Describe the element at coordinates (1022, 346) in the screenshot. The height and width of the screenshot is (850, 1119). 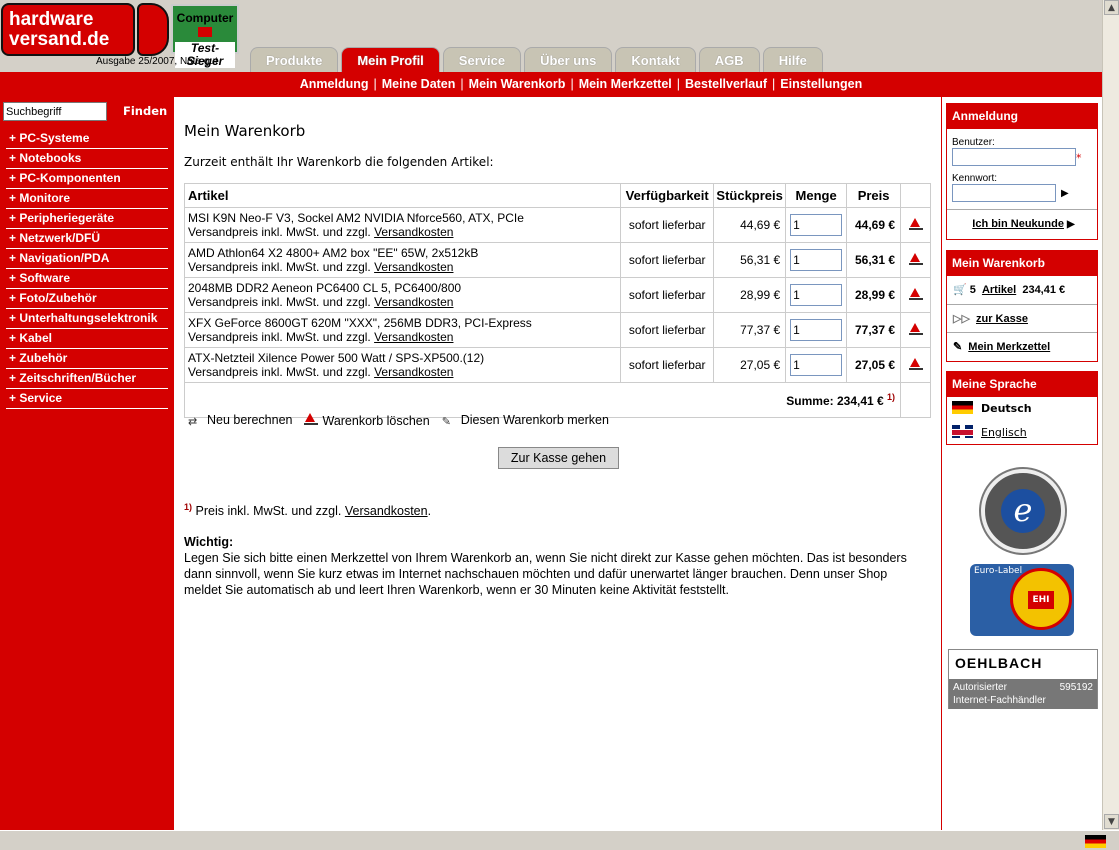
I see `wishlist-link: ✎ Mein Merkzettel` at that location.